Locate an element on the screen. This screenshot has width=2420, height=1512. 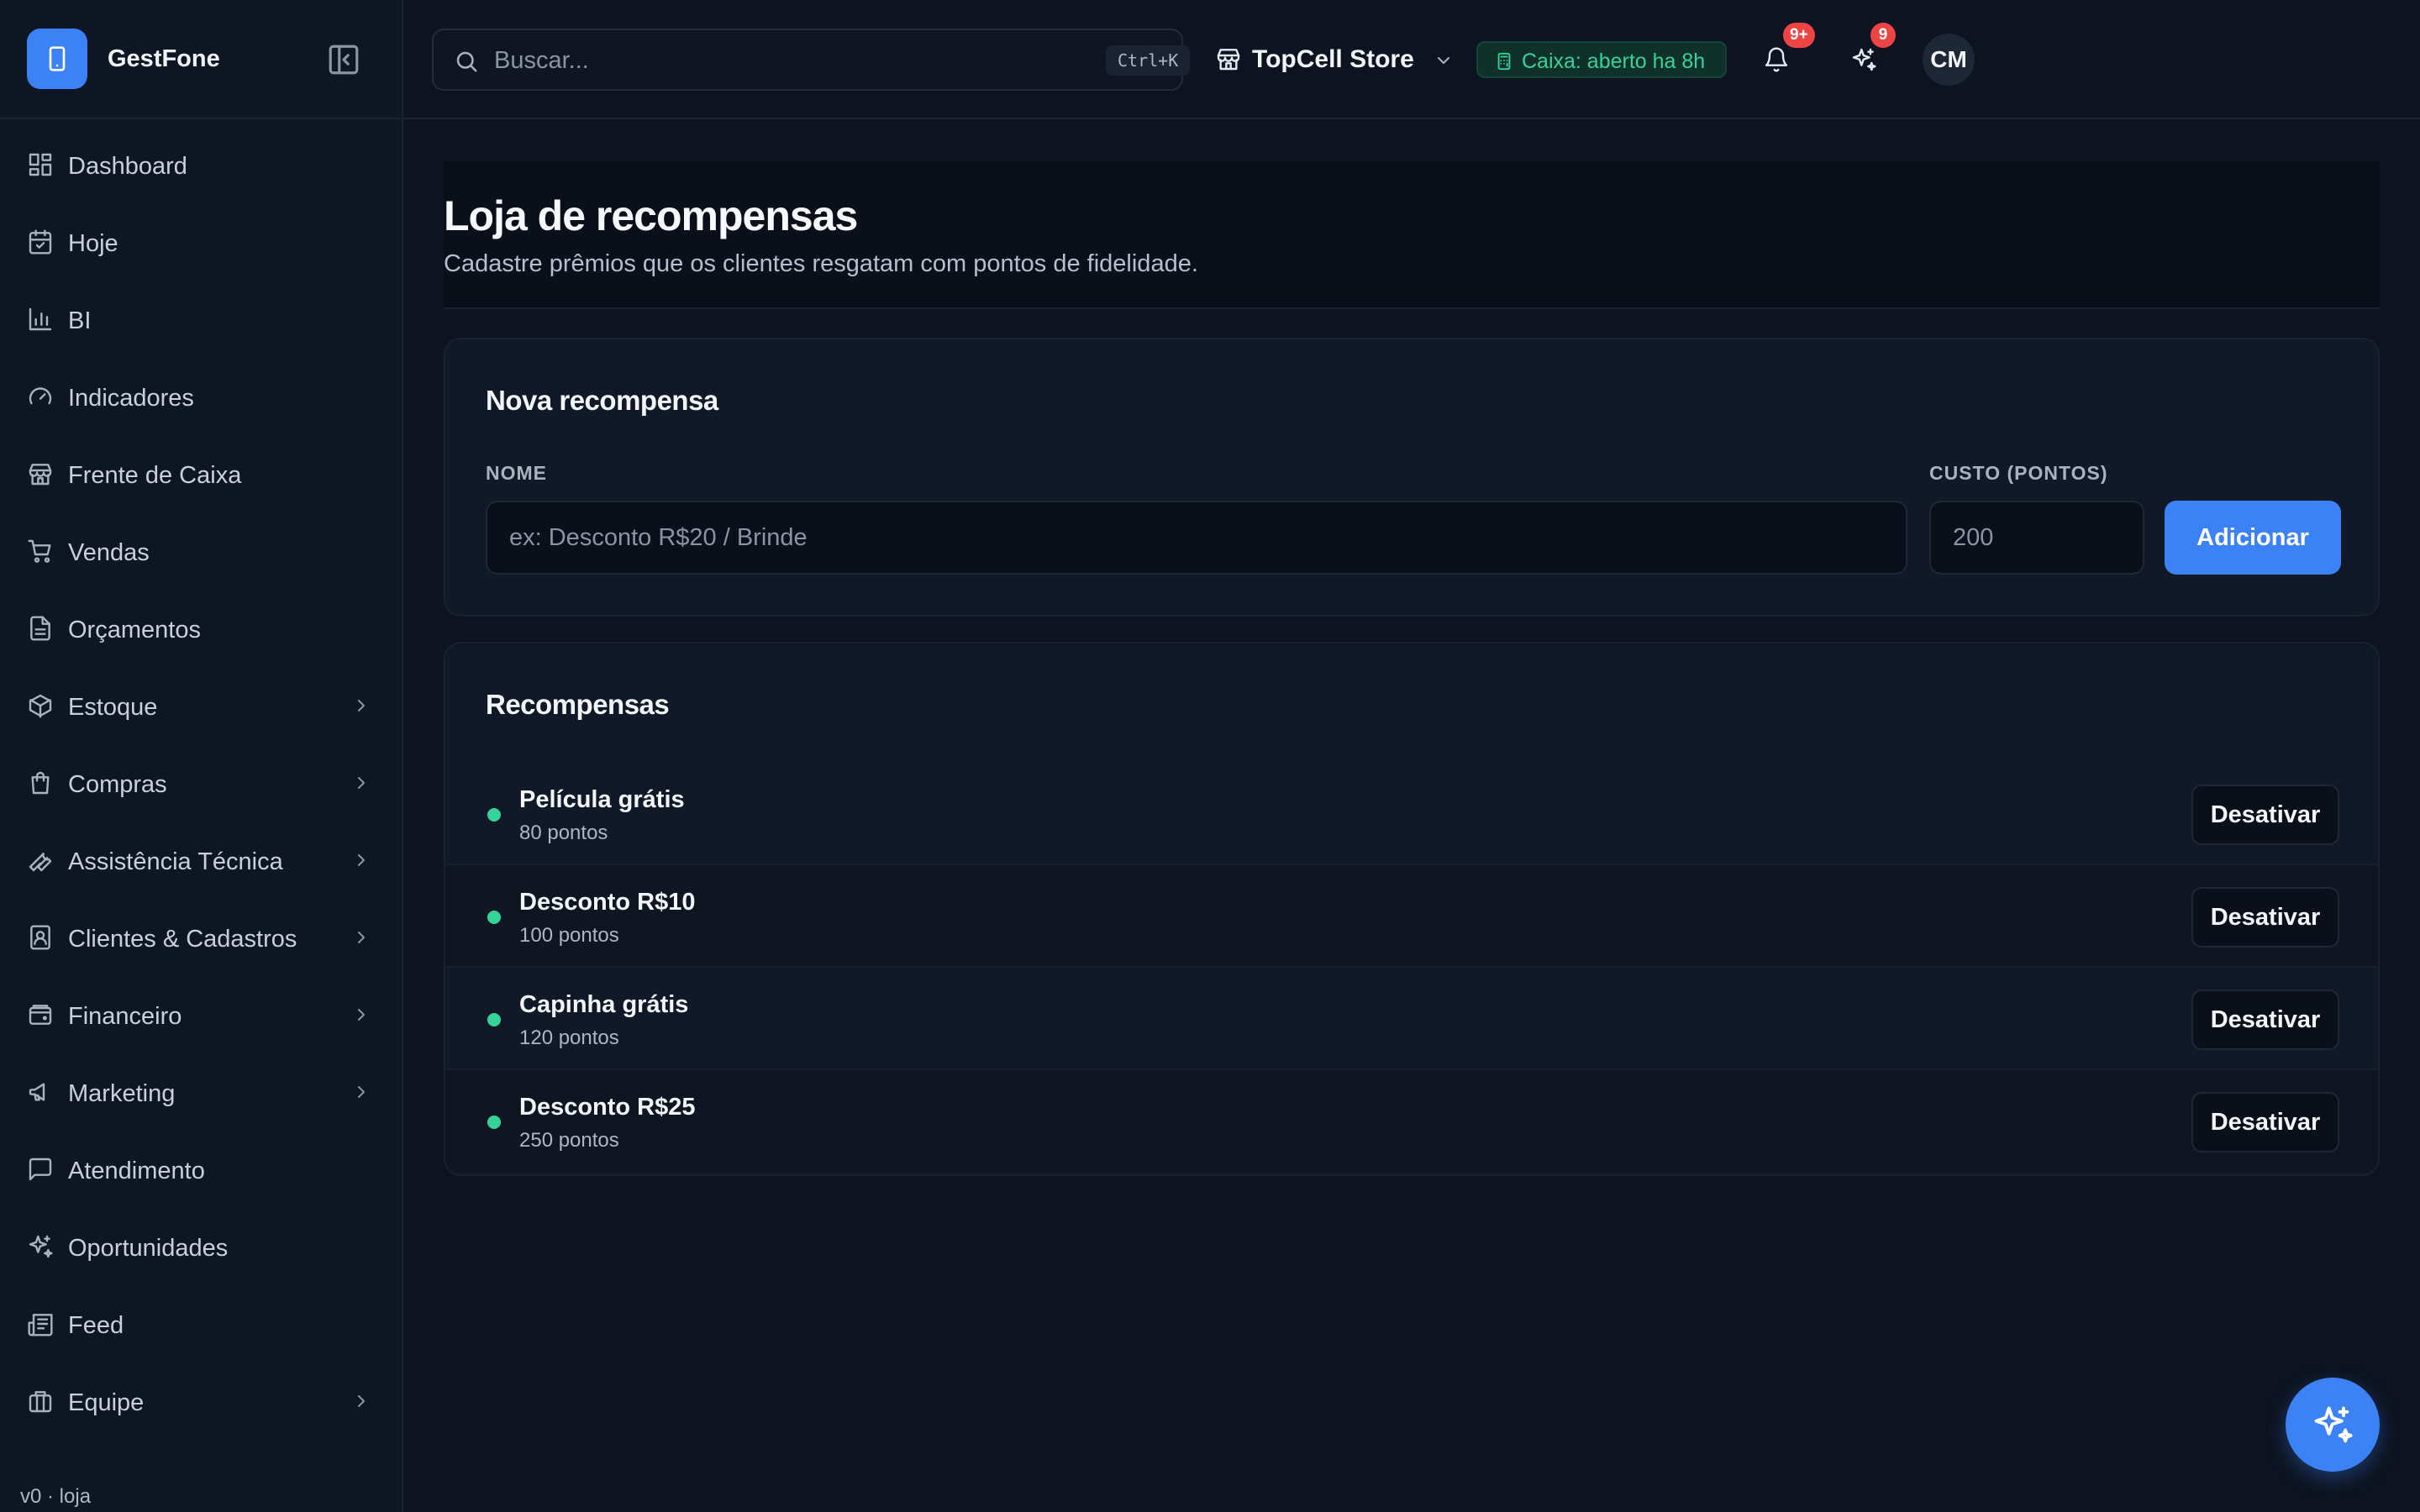
sidebar-item-atendimento: Atendimento is located at coordinates (202, 1169).